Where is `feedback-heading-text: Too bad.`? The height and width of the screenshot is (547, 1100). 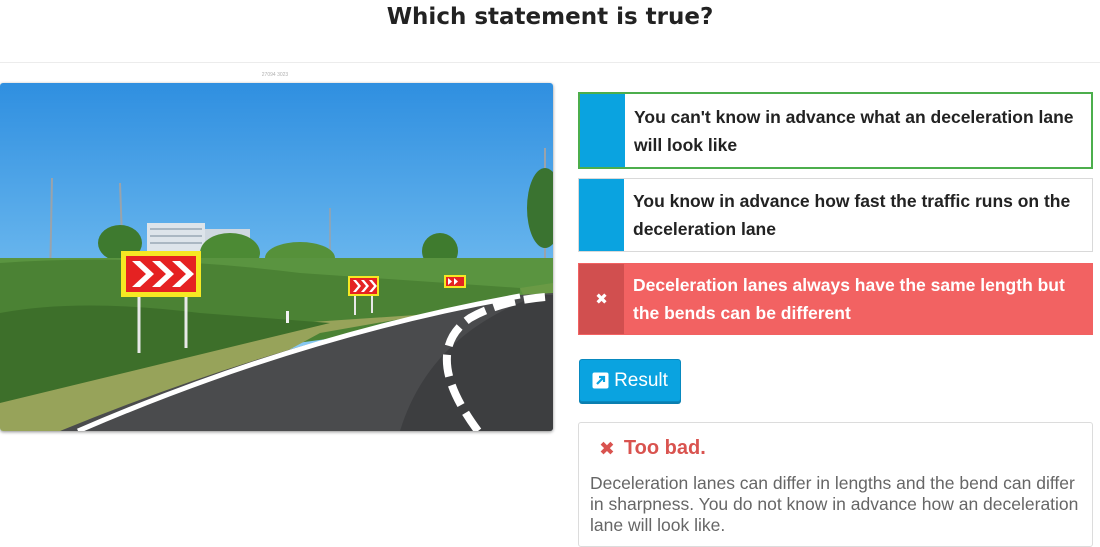
feedback-heading-text: Too bad. is located at coordinates (664, 448).